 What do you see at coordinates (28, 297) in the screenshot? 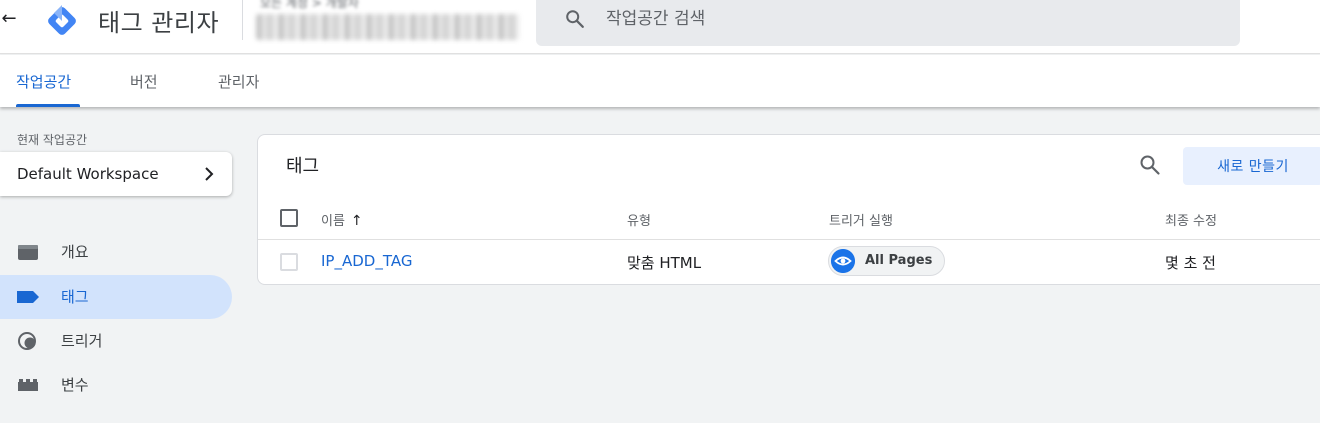
I see `tag-icon` at bounding box center [28, 297].